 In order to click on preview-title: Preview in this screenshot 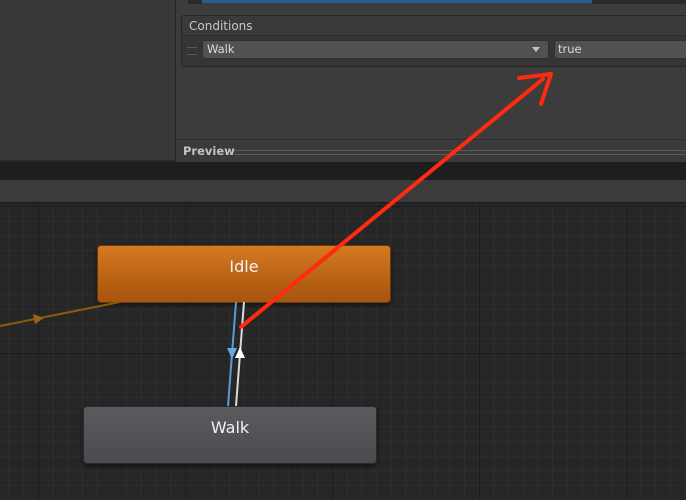, I will do `click(209, 151)`.